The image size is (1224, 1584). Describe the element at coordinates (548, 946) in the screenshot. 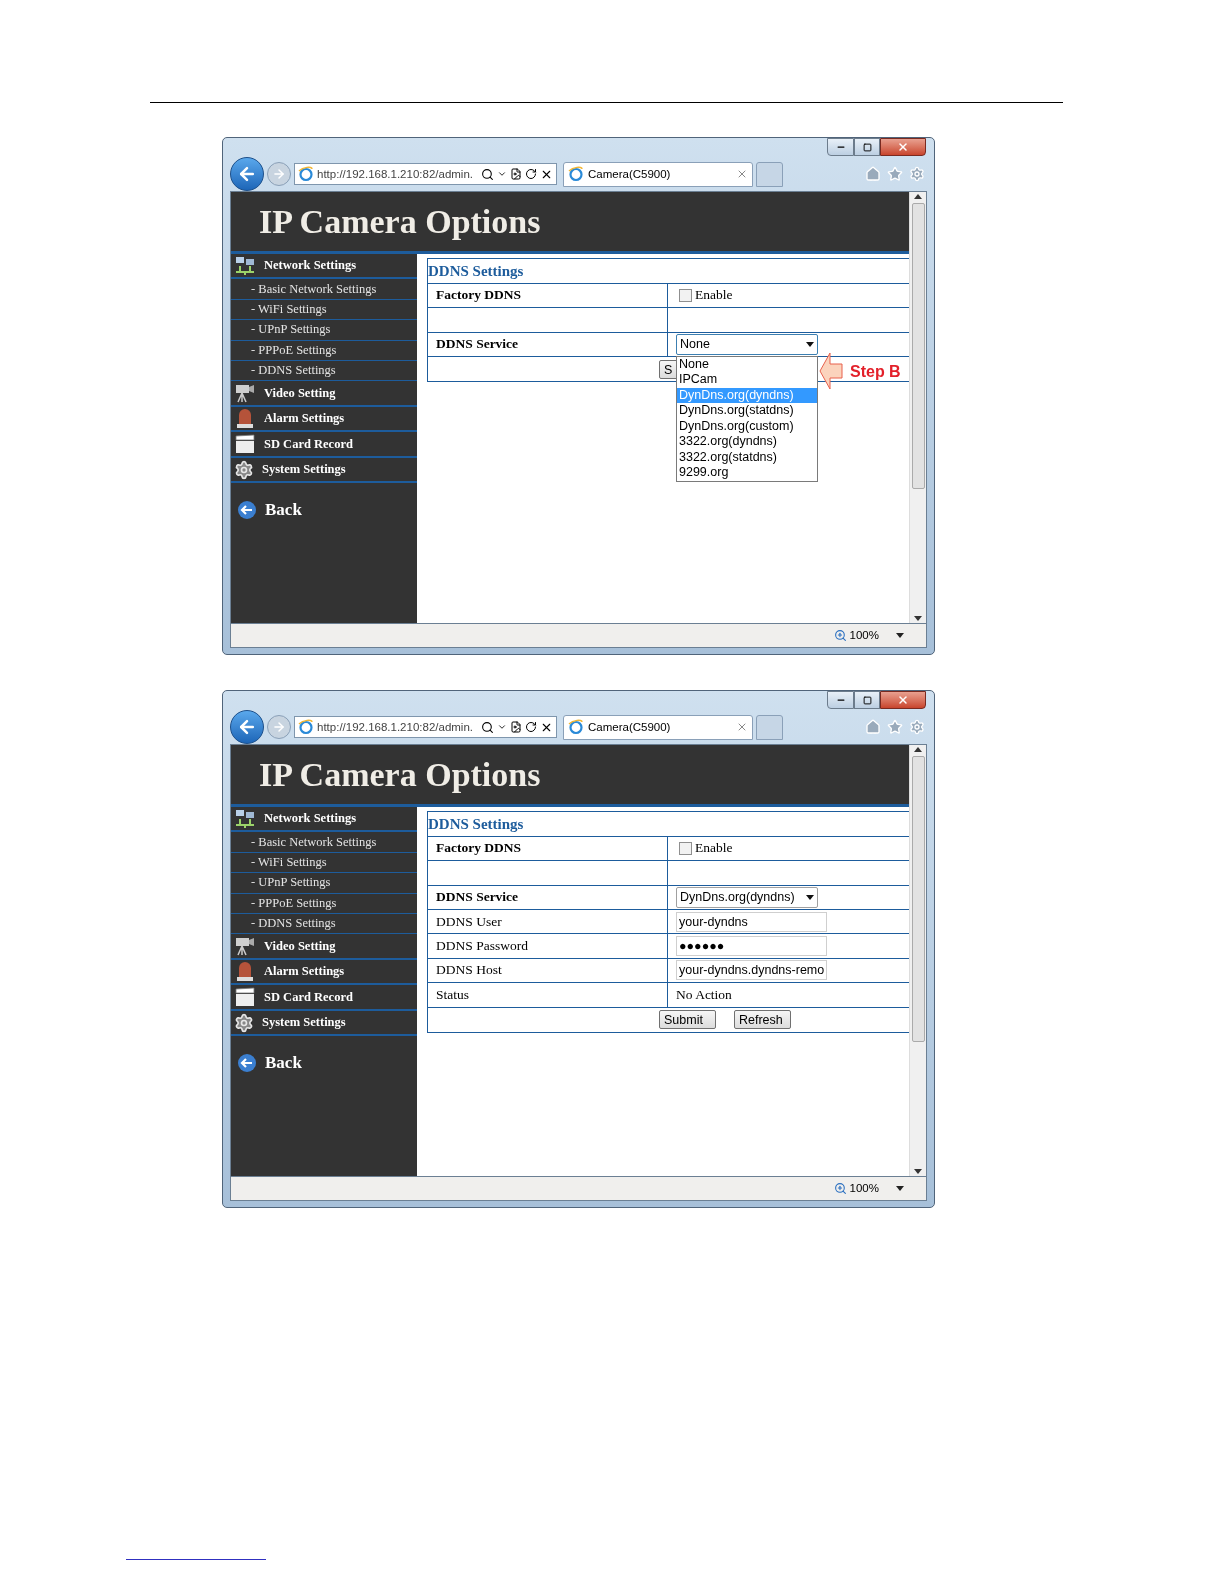

I see `field-label: DDNS Password` at that location.